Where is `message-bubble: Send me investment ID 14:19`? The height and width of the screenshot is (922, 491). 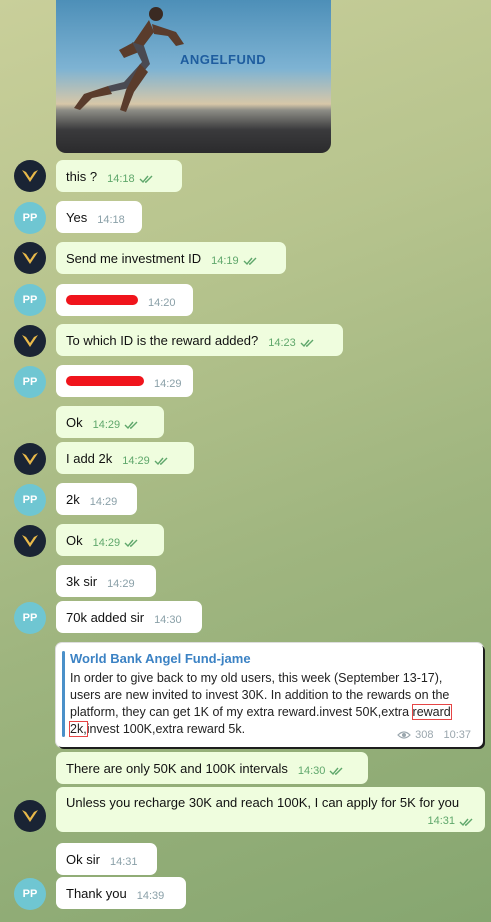
message-bubble: Send me investment ID 14:19 is located at coordinates (171, 258).